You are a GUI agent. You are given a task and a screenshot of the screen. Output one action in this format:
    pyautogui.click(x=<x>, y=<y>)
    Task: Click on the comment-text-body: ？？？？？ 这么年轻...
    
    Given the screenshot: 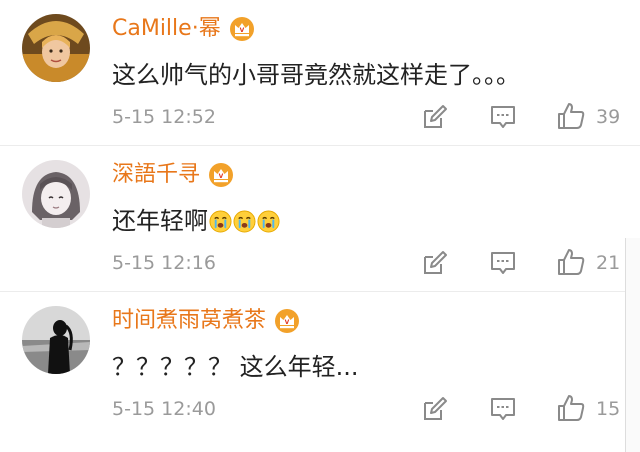 What is the action you would take?
    pyautogui.click(x=235, y=367)
    